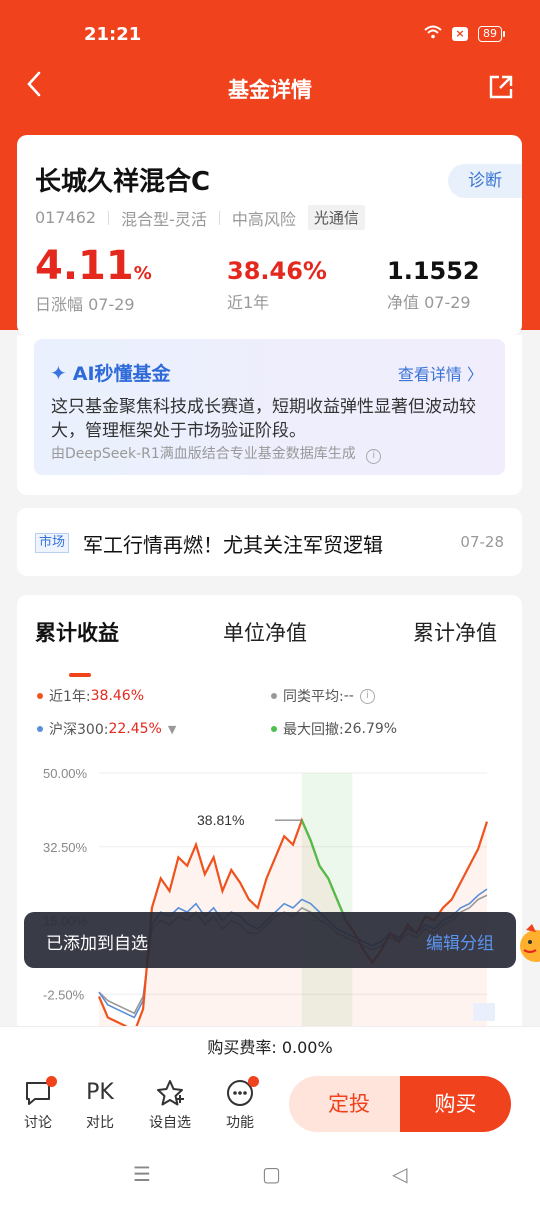 This screenshot has width=540, height=1206. I want to click on fund-meta: 017462 混合型-灵活 中高风险 光通信, so click(200, 217).